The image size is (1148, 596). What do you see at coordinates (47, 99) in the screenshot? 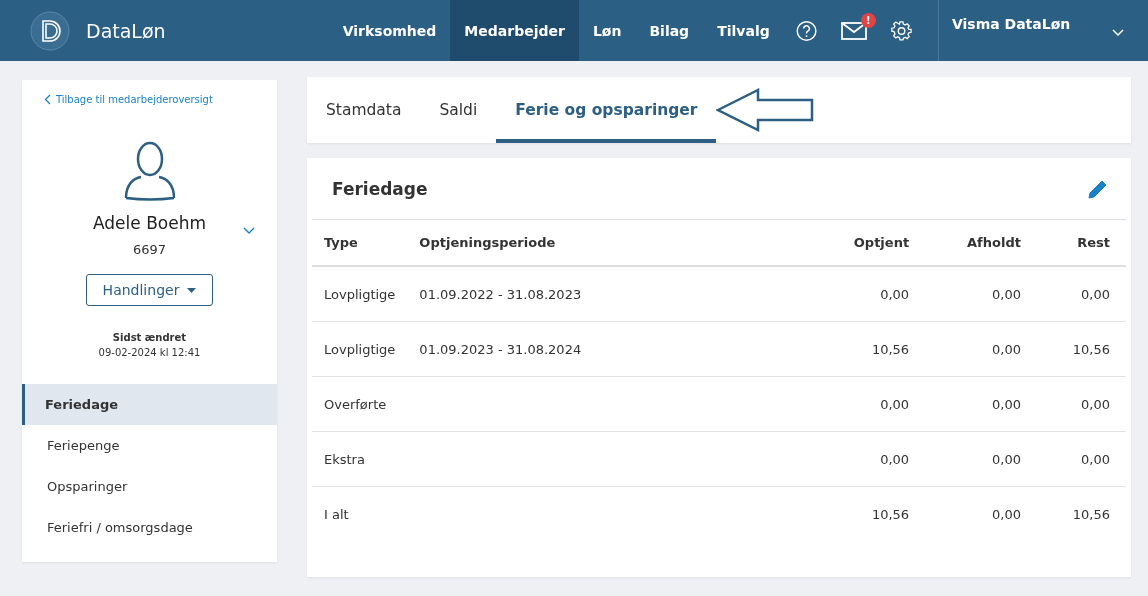
I see `chevron-left-icon` at bounding box center [47, 99].